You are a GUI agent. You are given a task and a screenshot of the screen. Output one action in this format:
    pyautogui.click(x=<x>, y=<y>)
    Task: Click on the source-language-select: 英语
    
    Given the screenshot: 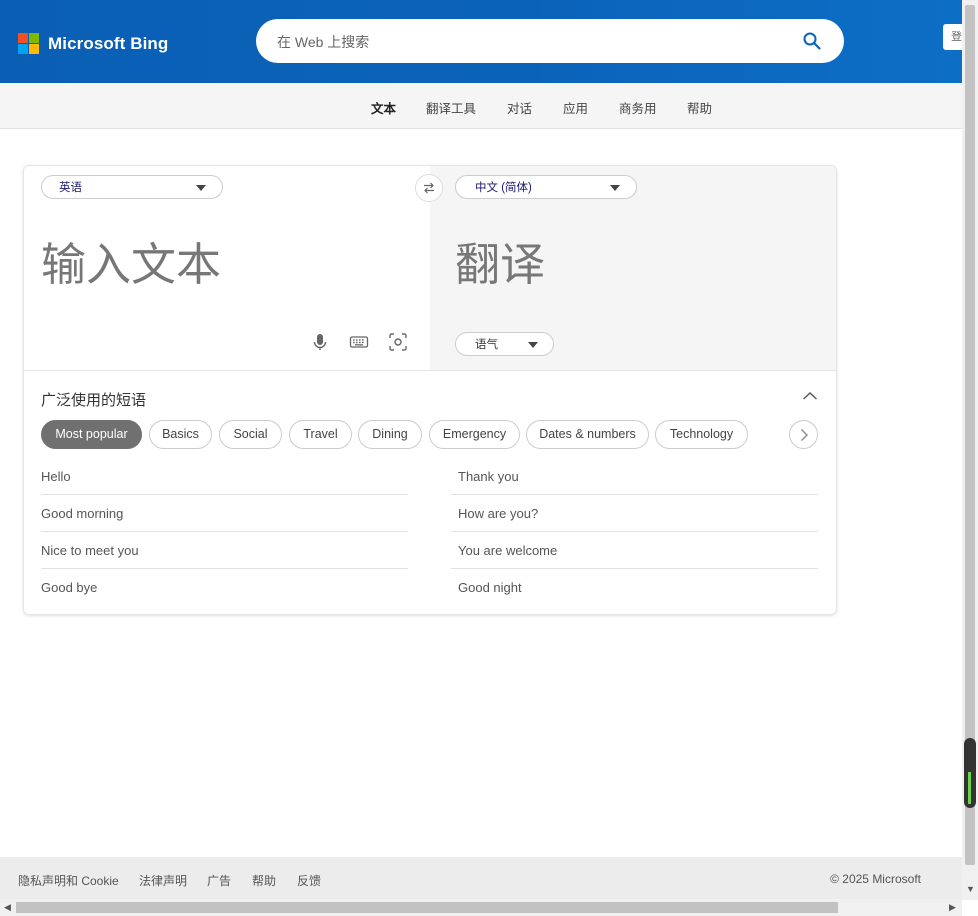 What is the action you would take?
    pyautogui.click(x=132, y=187)
    